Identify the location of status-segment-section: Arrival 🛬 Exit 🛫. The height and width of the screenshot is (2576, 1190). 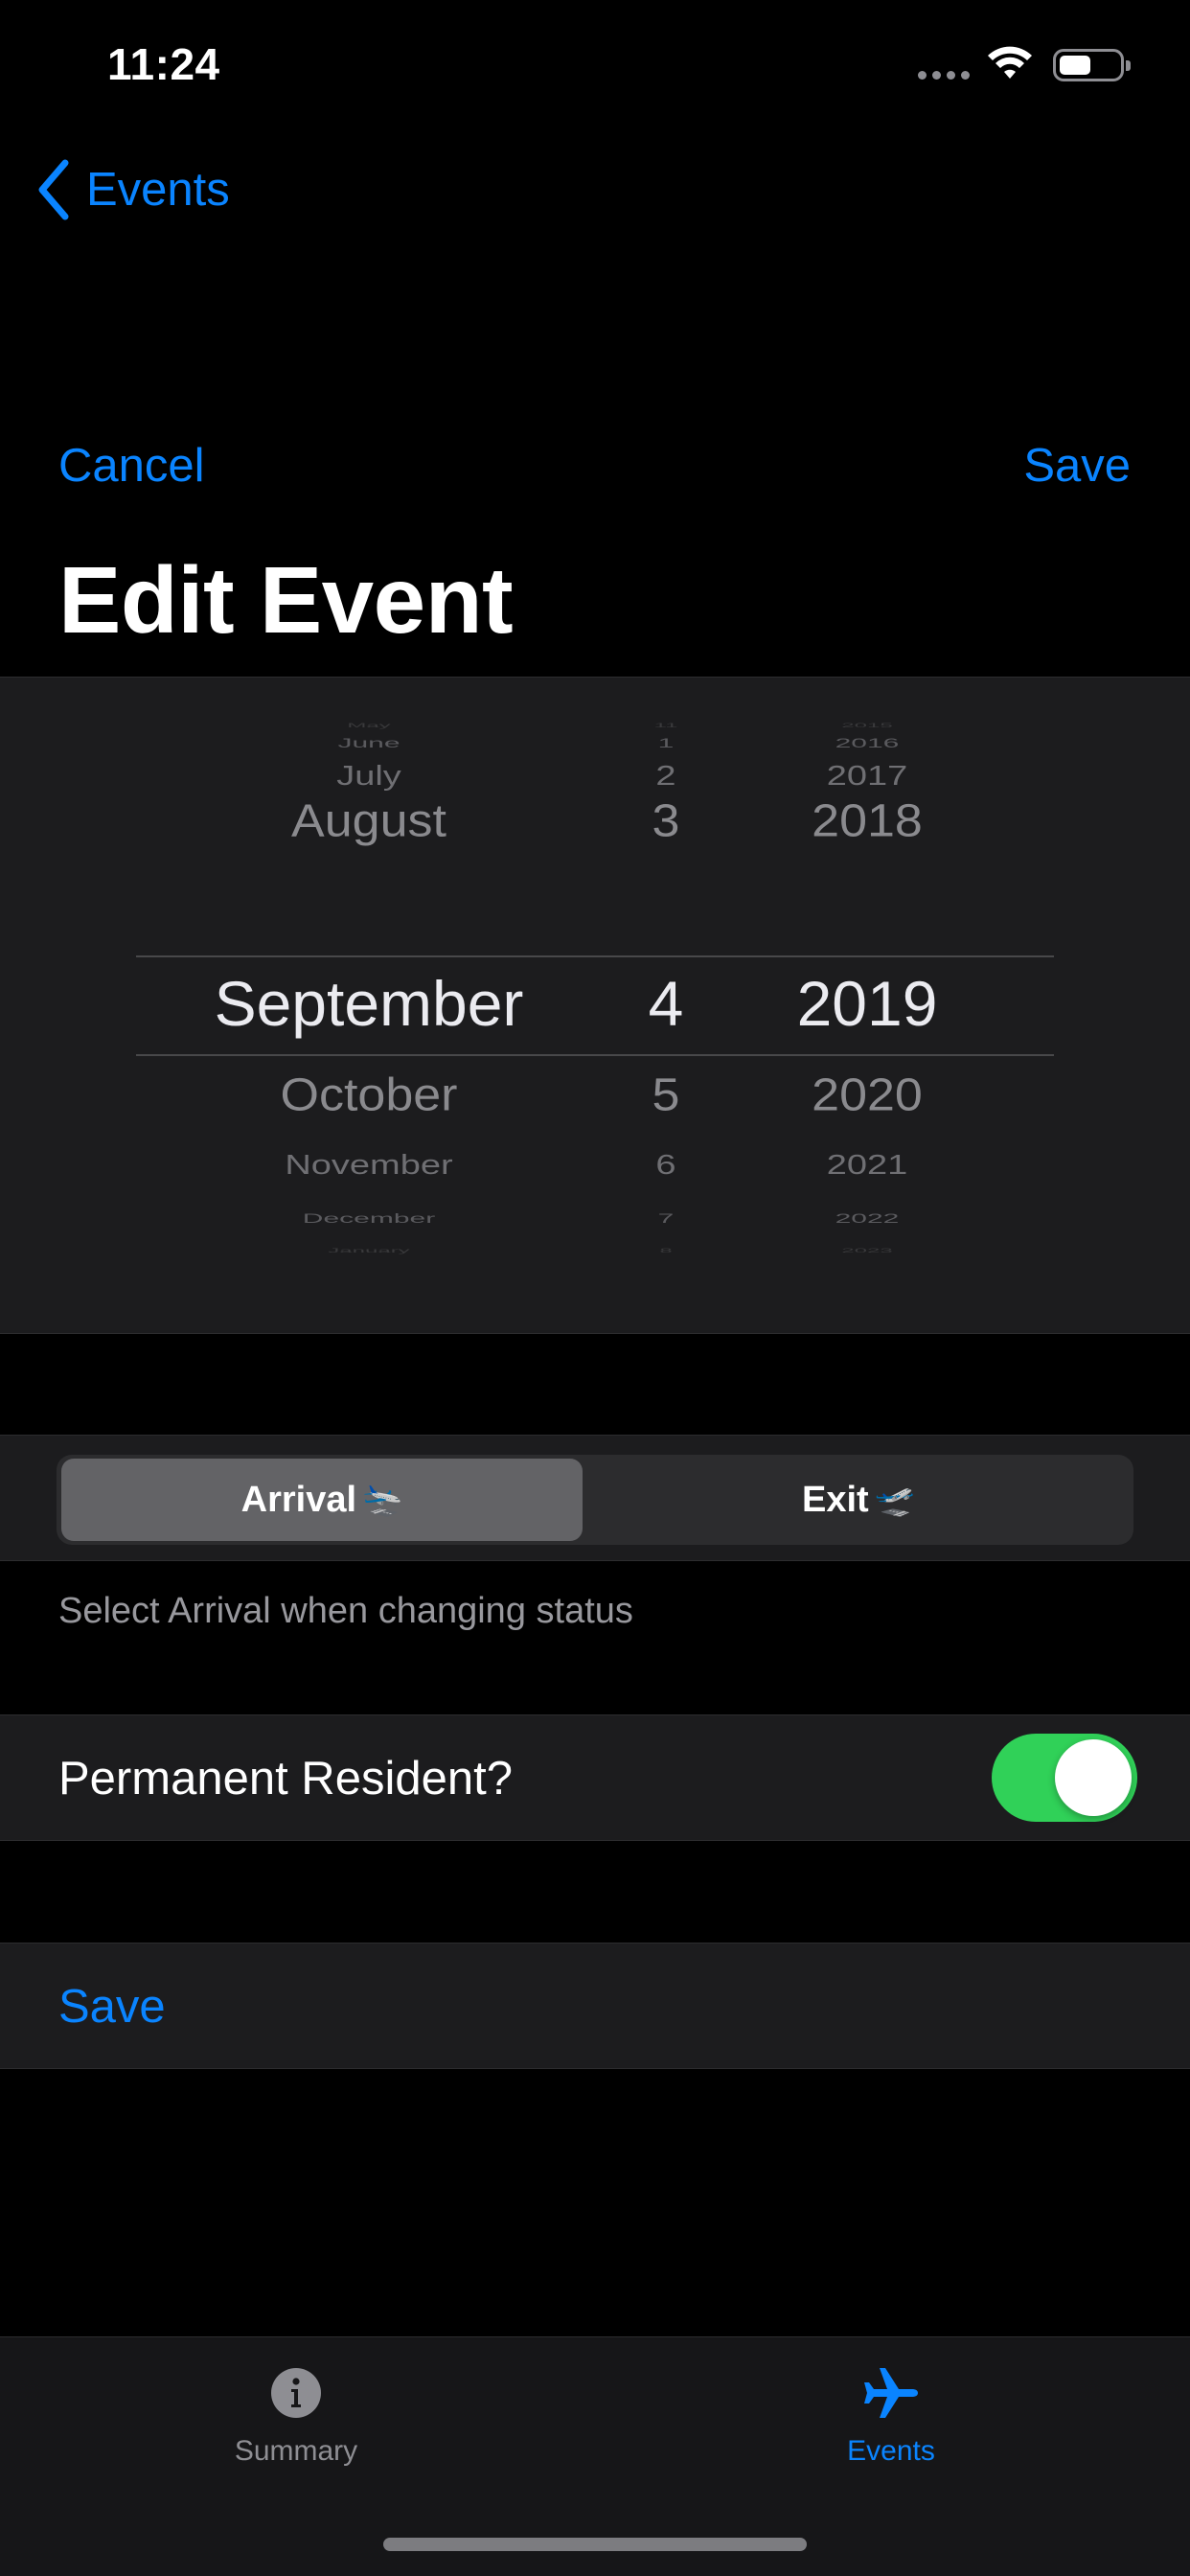
(595, 1498).